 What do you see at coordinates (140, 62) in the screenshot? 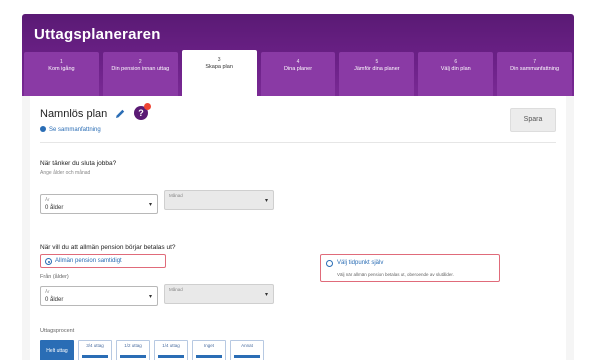
I see `step-number: 2` at bounding box center [140, 62].